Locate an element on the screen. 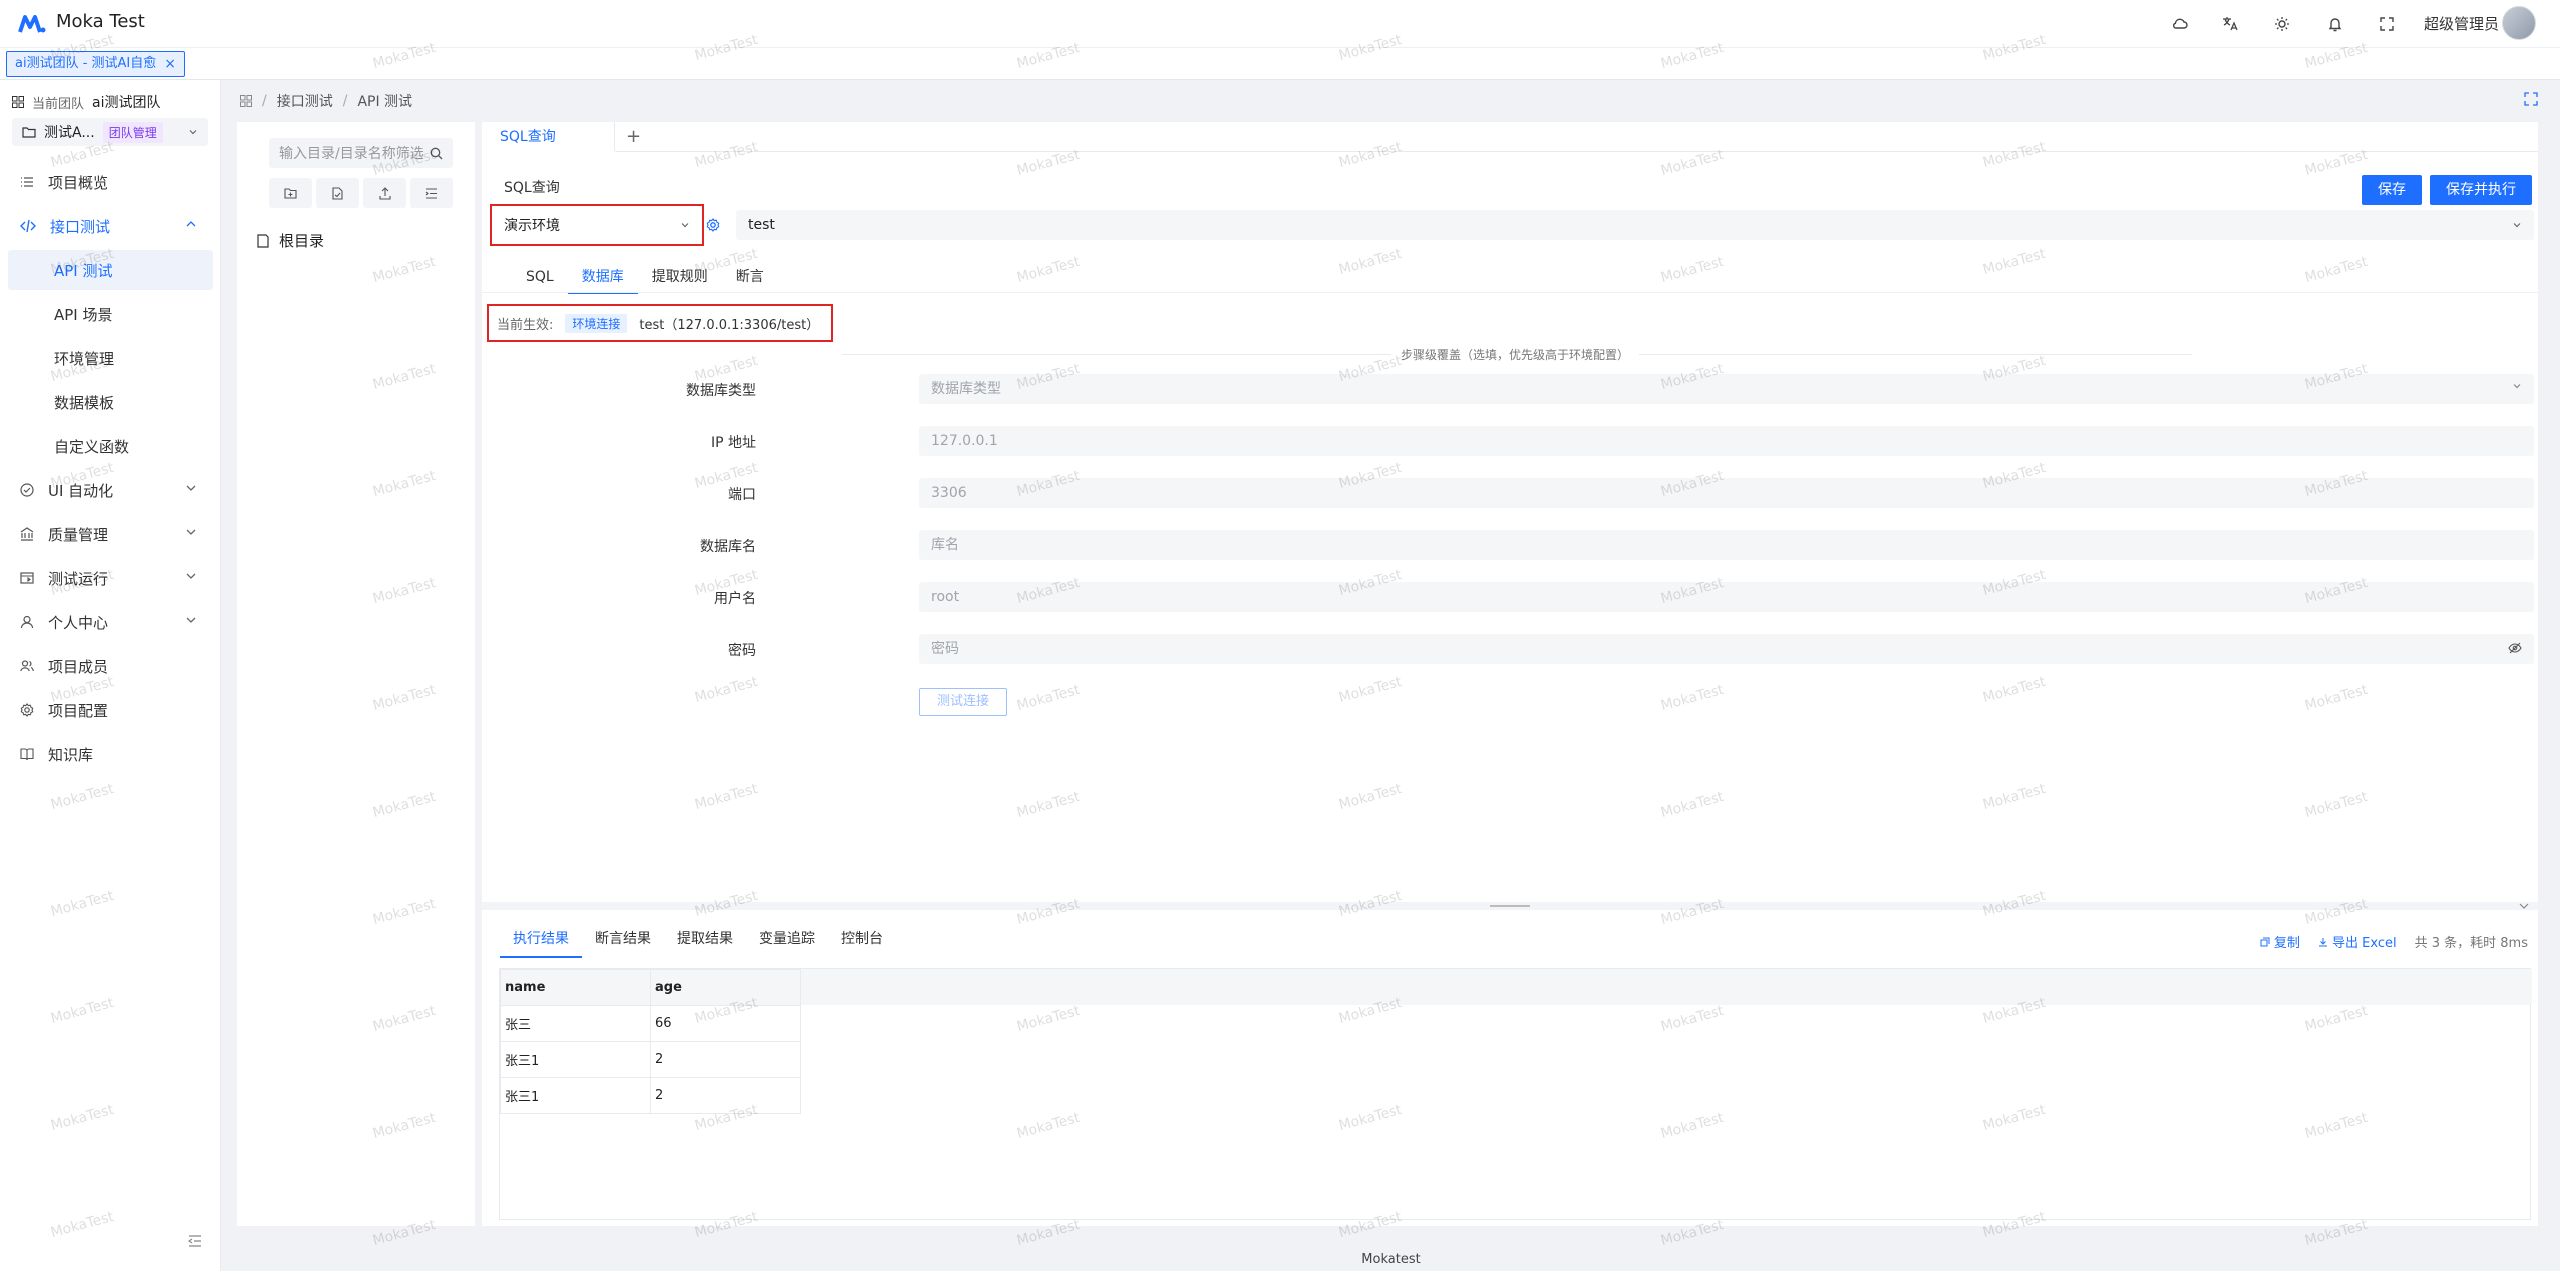 The width and height of the screenshot is (2560, 1271). nav-label: 接口测试 is located at coordinates (80, 226).